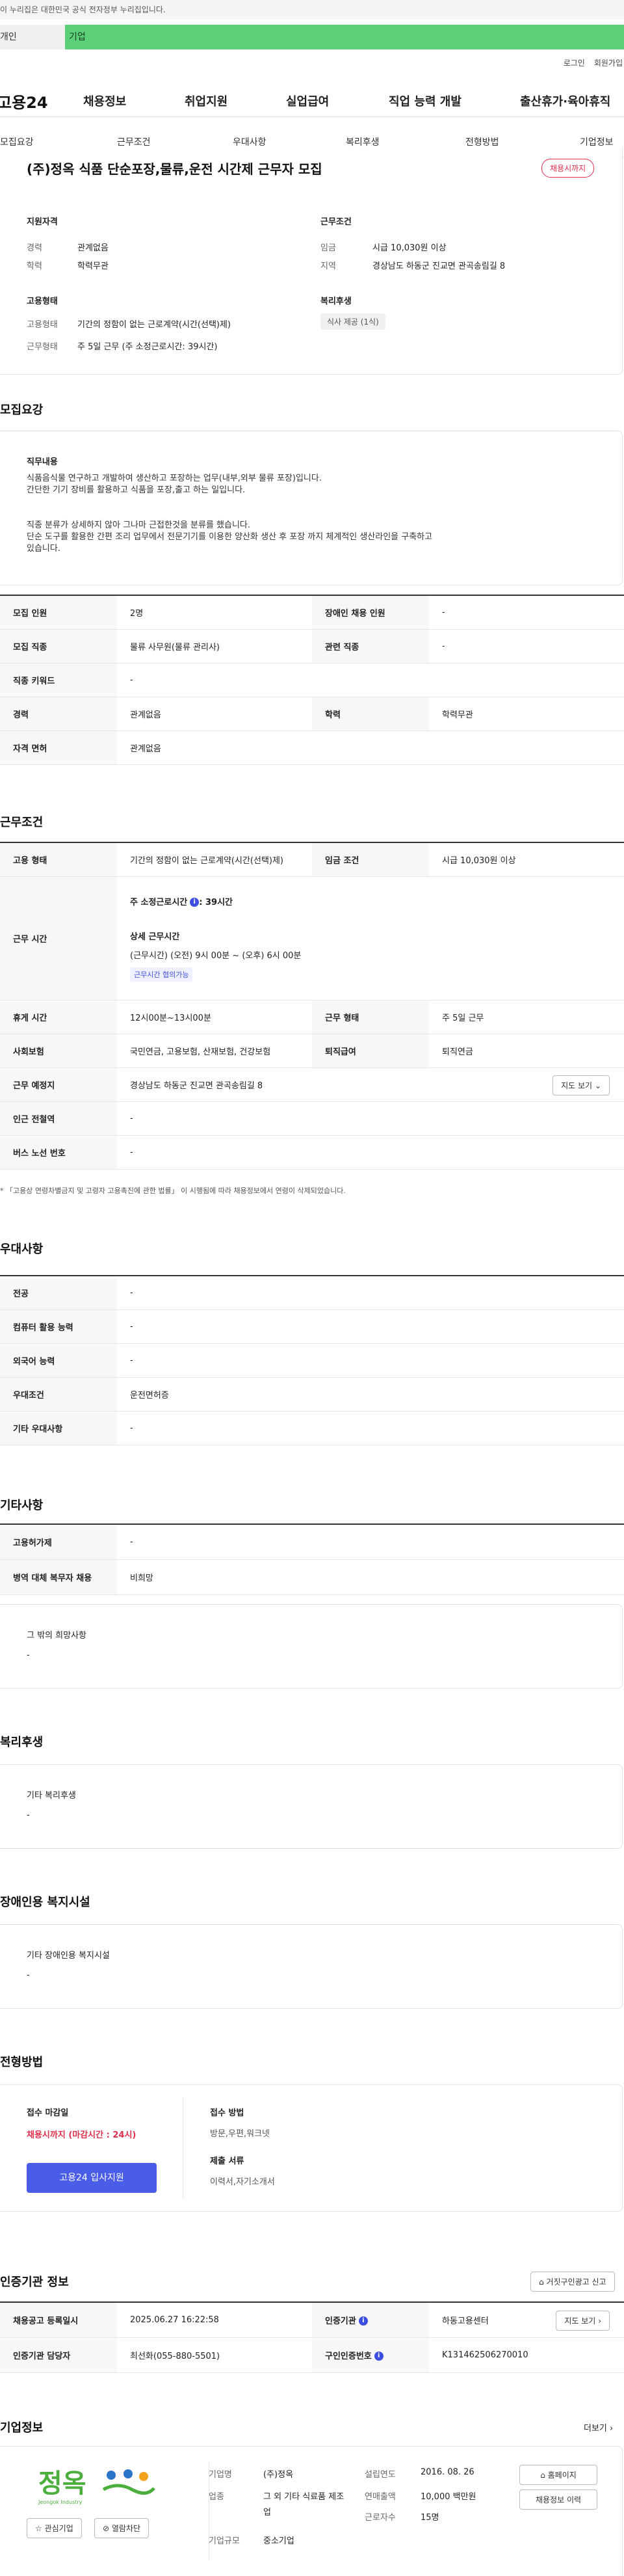 Image resolution: width=624 pixels, height=2576 pixels. I want to click on apply-button: 고용24 입사지원, so click(92, 2178).